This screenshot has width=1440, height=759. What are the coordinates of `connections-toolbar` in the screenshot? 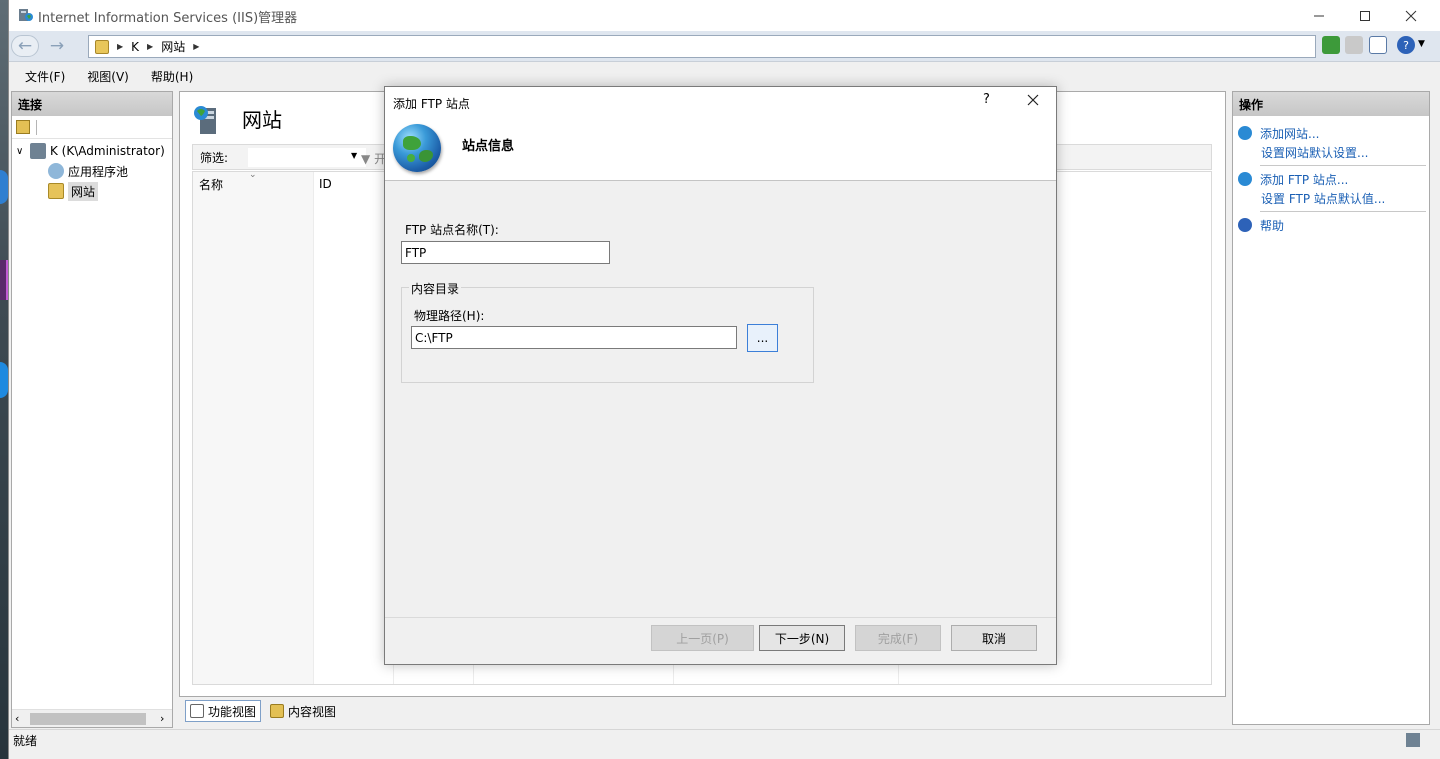 It's located at (92, 128).